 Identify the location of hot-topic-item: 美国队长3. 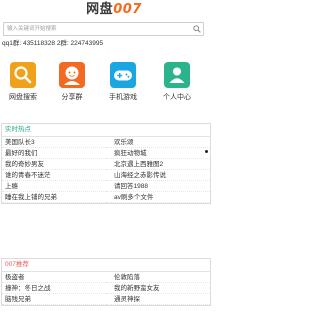
(54, 142).